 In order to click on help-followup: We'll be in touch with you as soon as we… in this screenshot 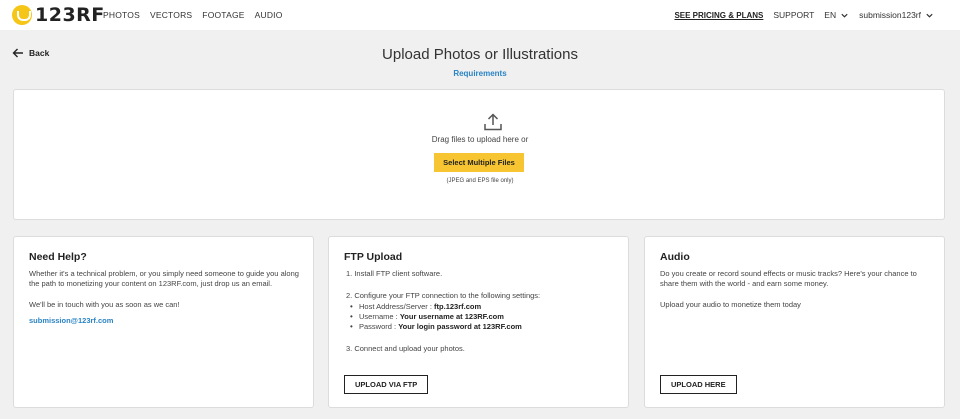, I will do `click(104, 304)`.